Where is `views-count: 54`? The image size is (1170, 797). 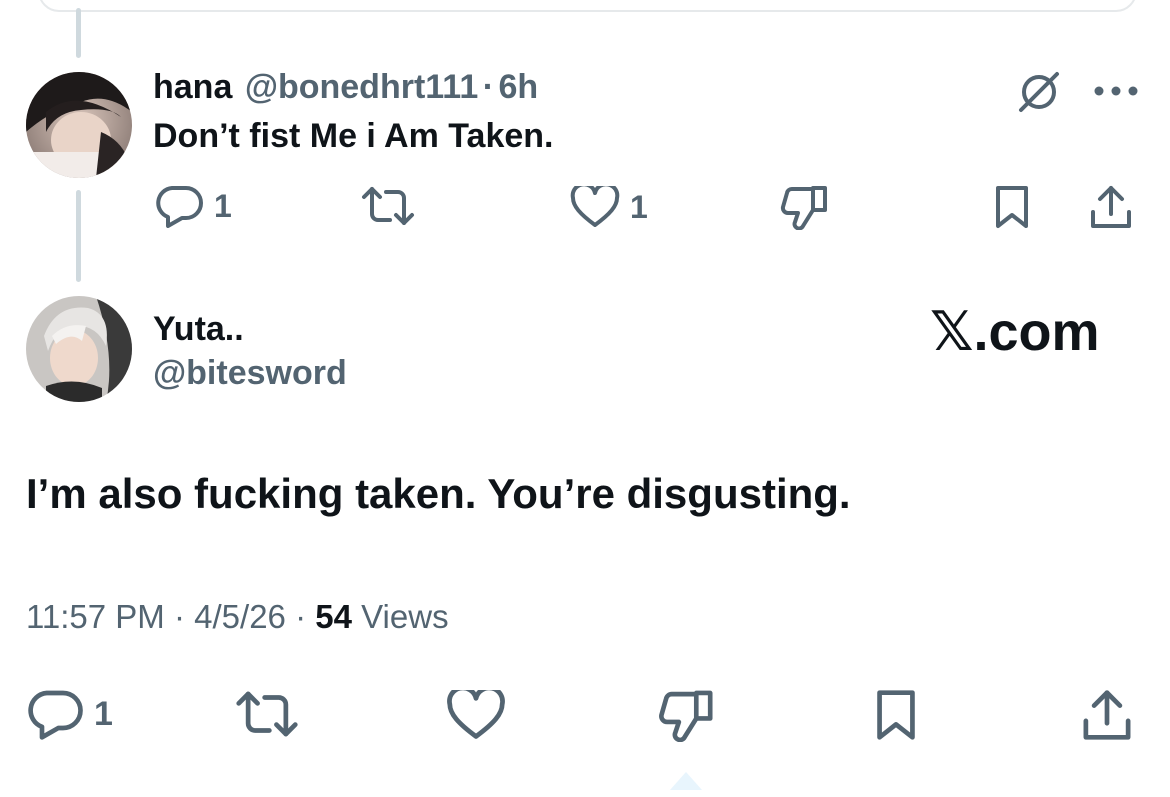
views-count: 54 is located at coordinates (333, 616).